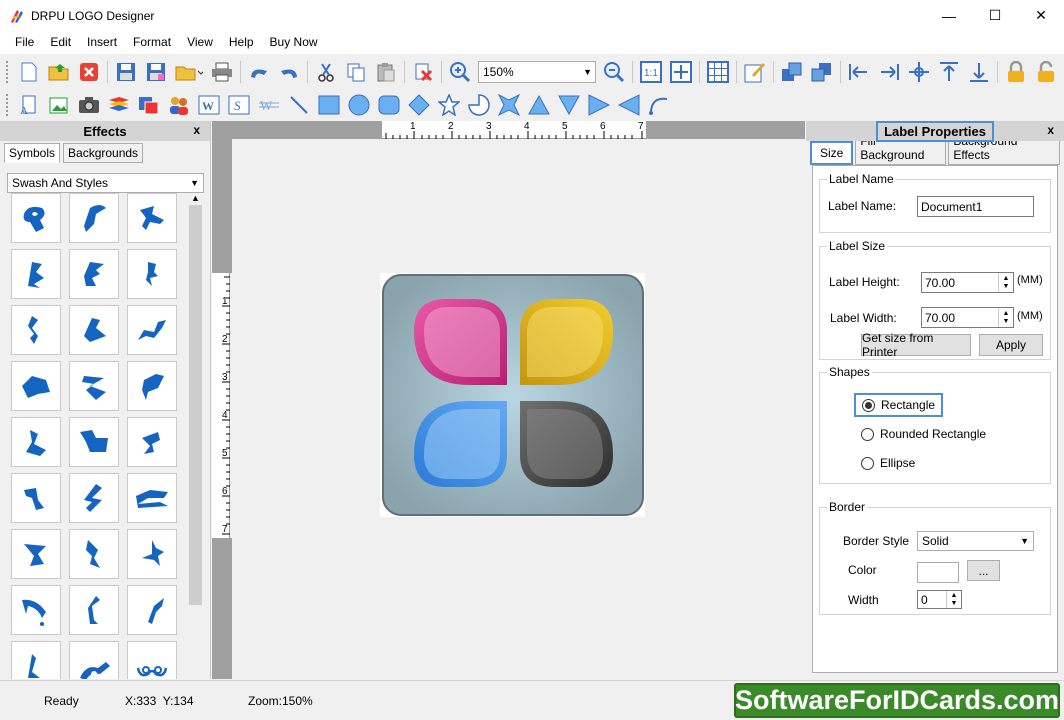 This screenshot has width=1064, height=720. I want to click on paste-icon, so click(386, 72).